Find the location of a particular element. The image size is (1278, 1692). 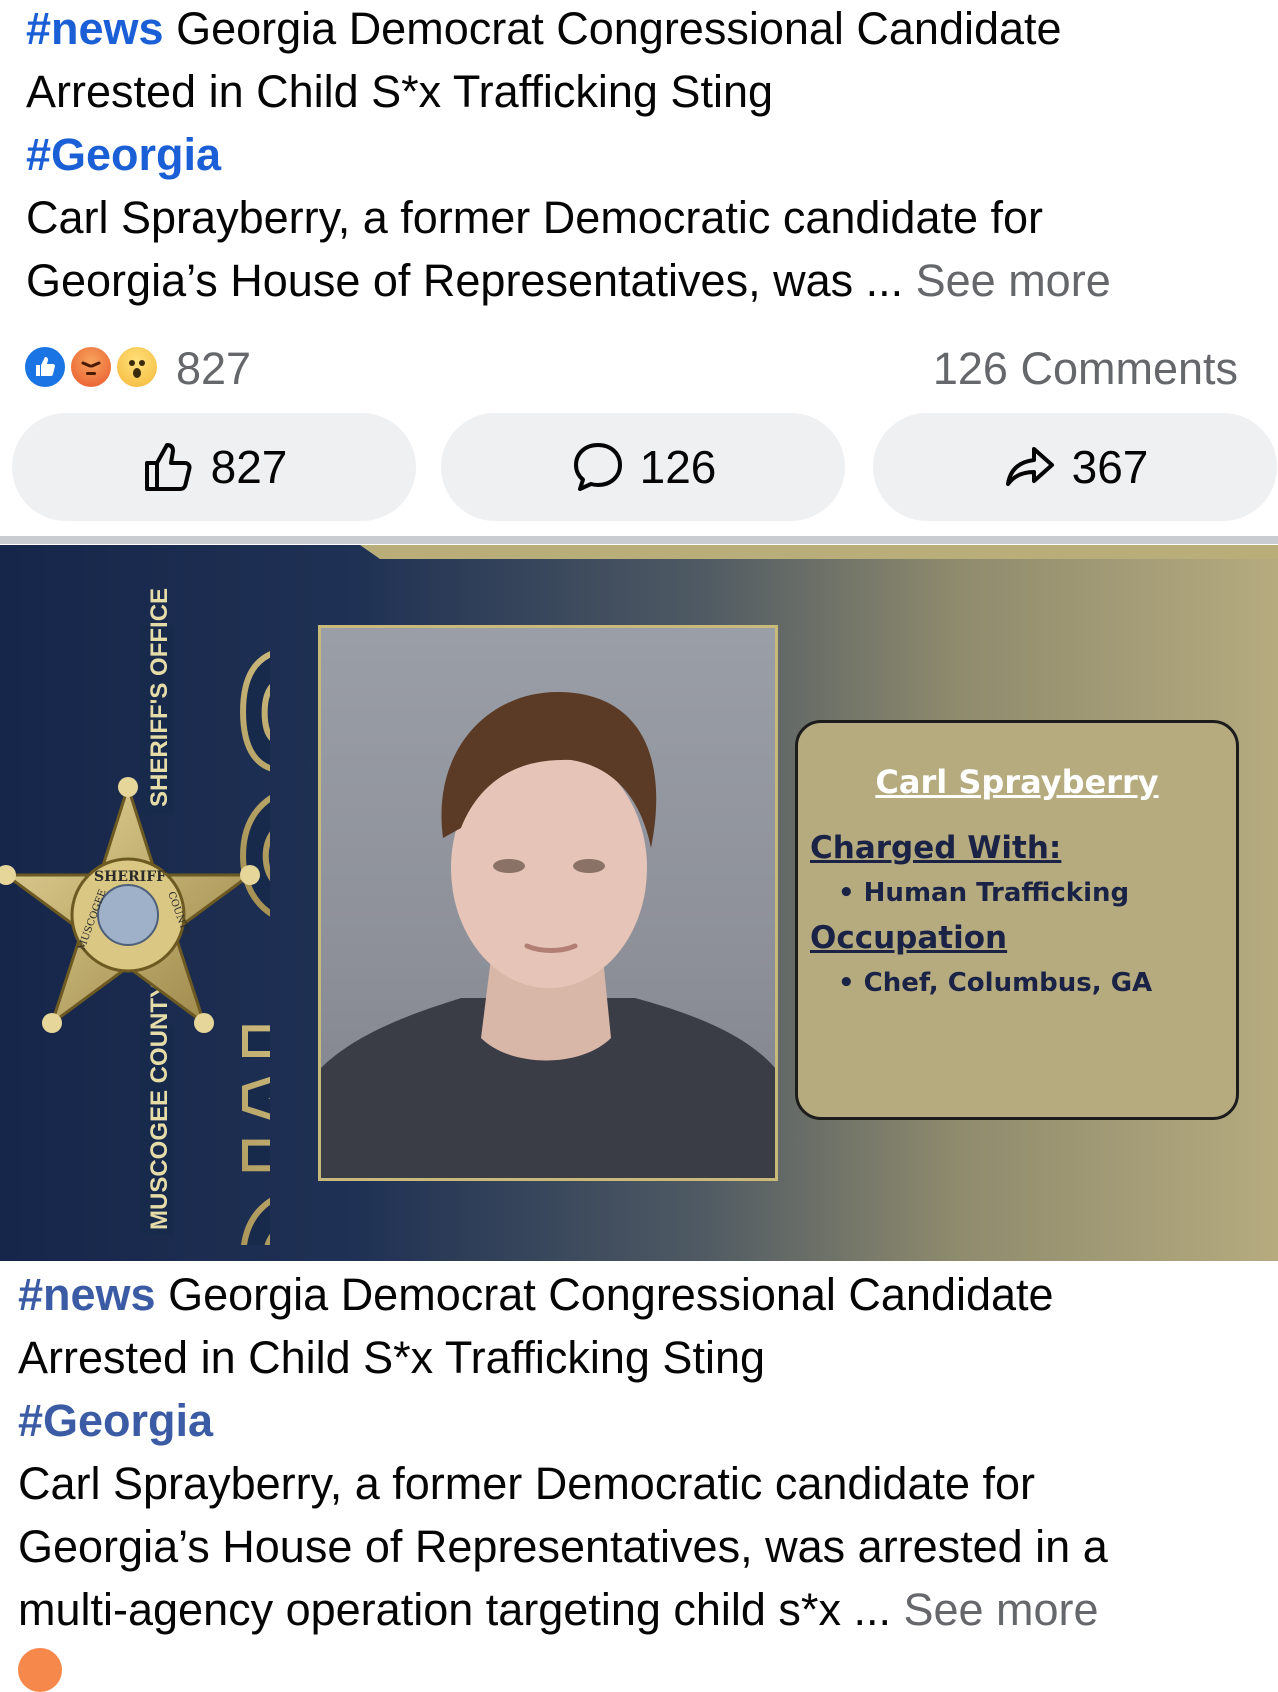

comments-count: 126 Comments is located at coordinates (1085, 369).